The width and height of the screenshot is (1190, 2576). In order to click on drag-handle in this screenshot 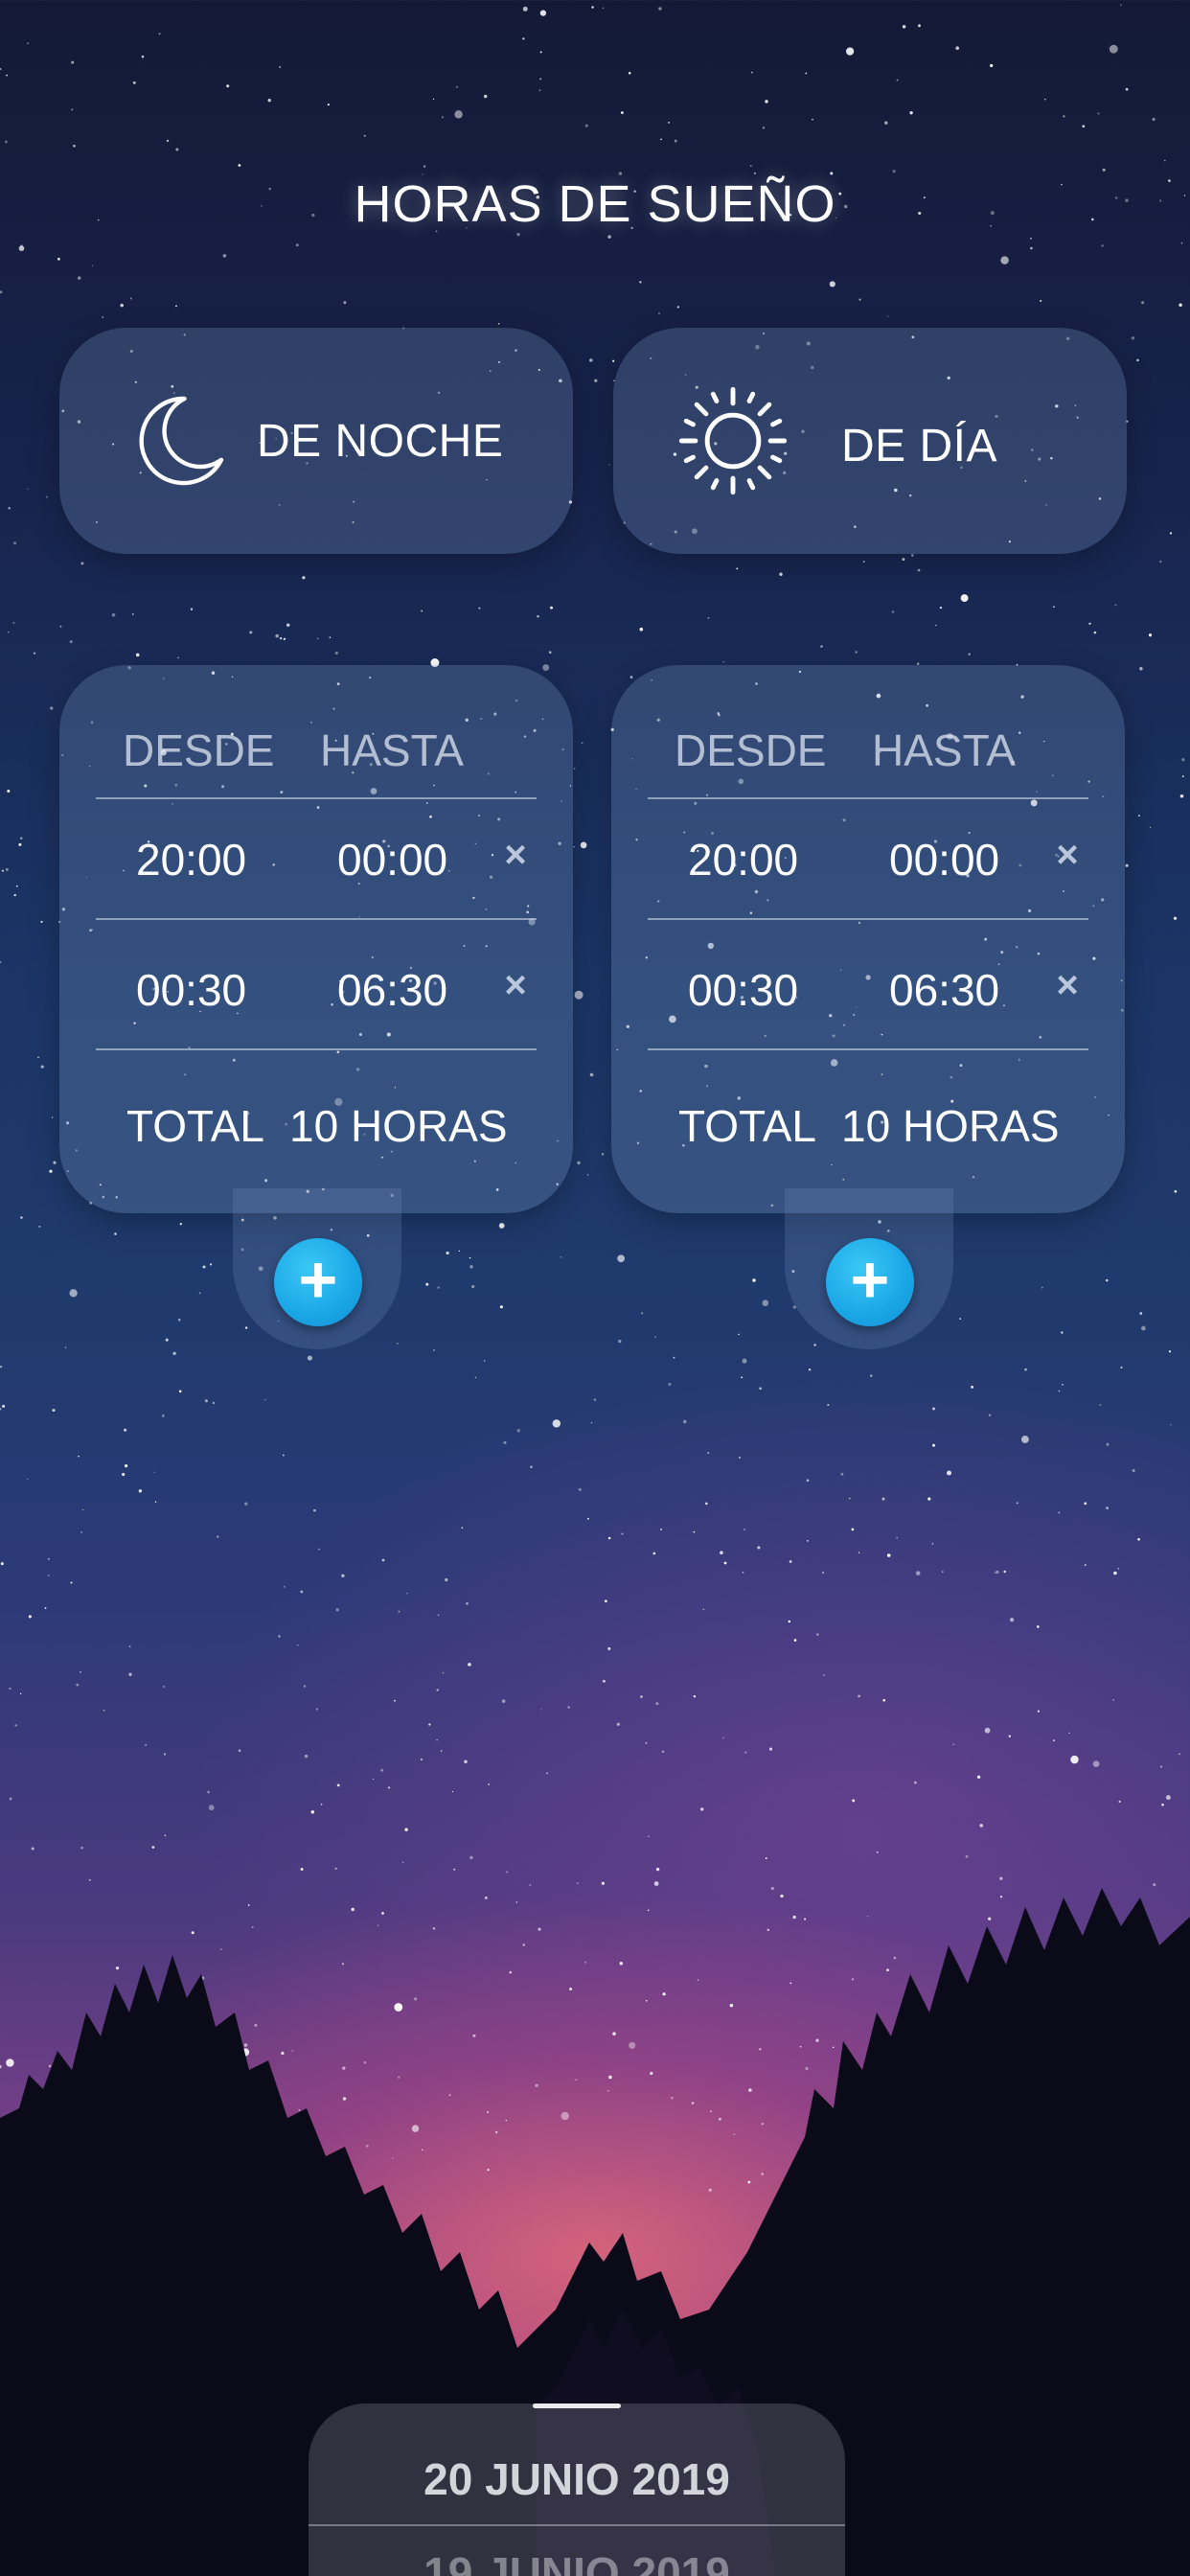, I will do `click(577, 2406)`.